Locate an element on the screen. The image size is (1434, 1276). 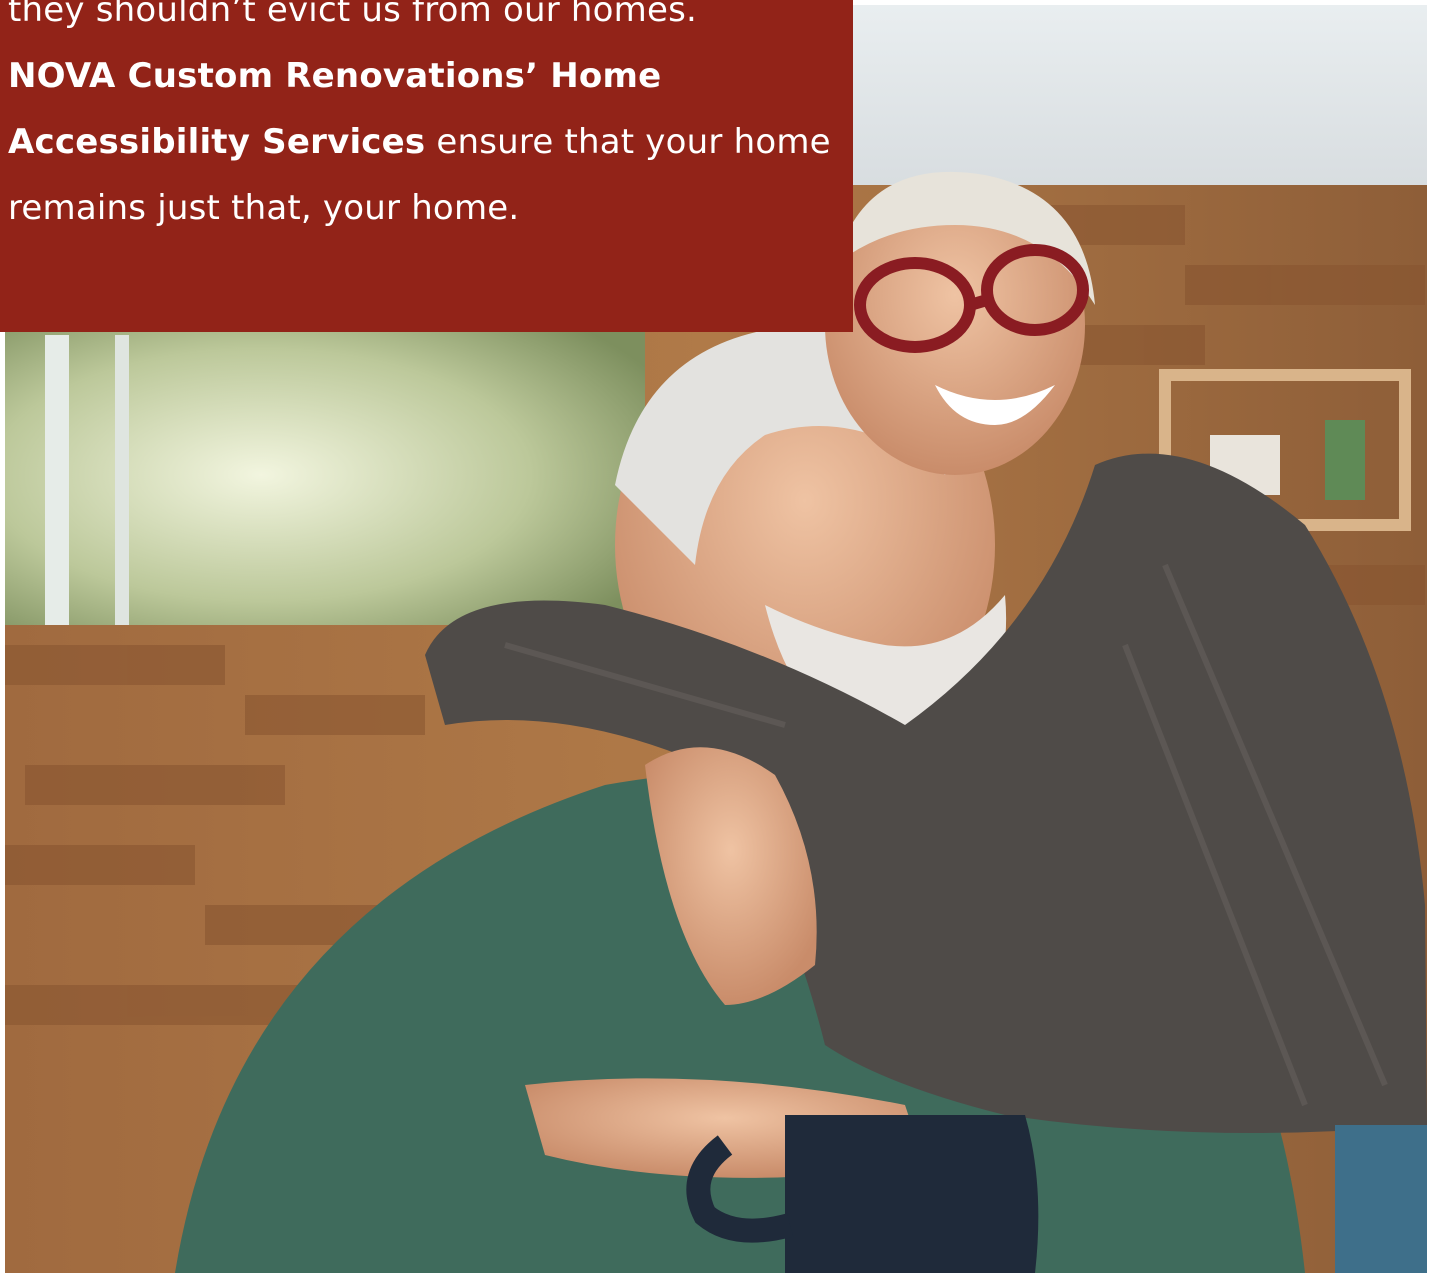
intro-line-partial: they shouldn’t evict us from our homes. is located at coordinates (353, 15).